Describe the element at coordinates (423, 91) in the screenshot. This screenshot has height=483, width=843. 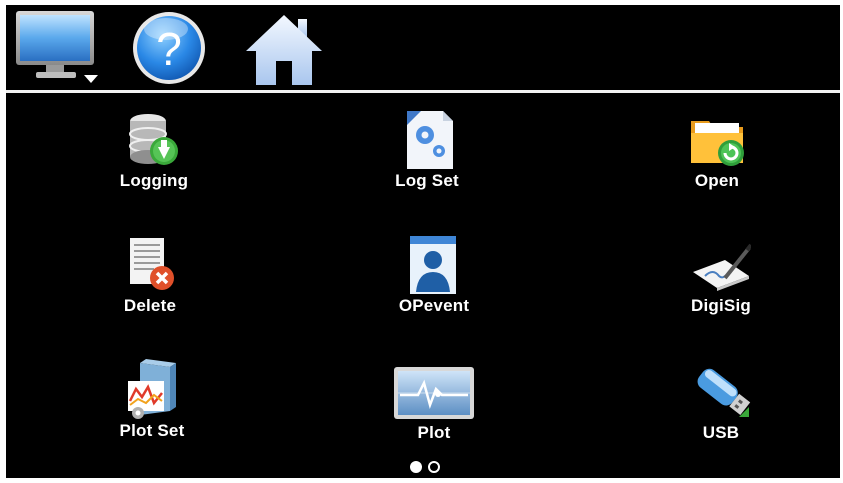
I see `toolbar-divider` at that location.